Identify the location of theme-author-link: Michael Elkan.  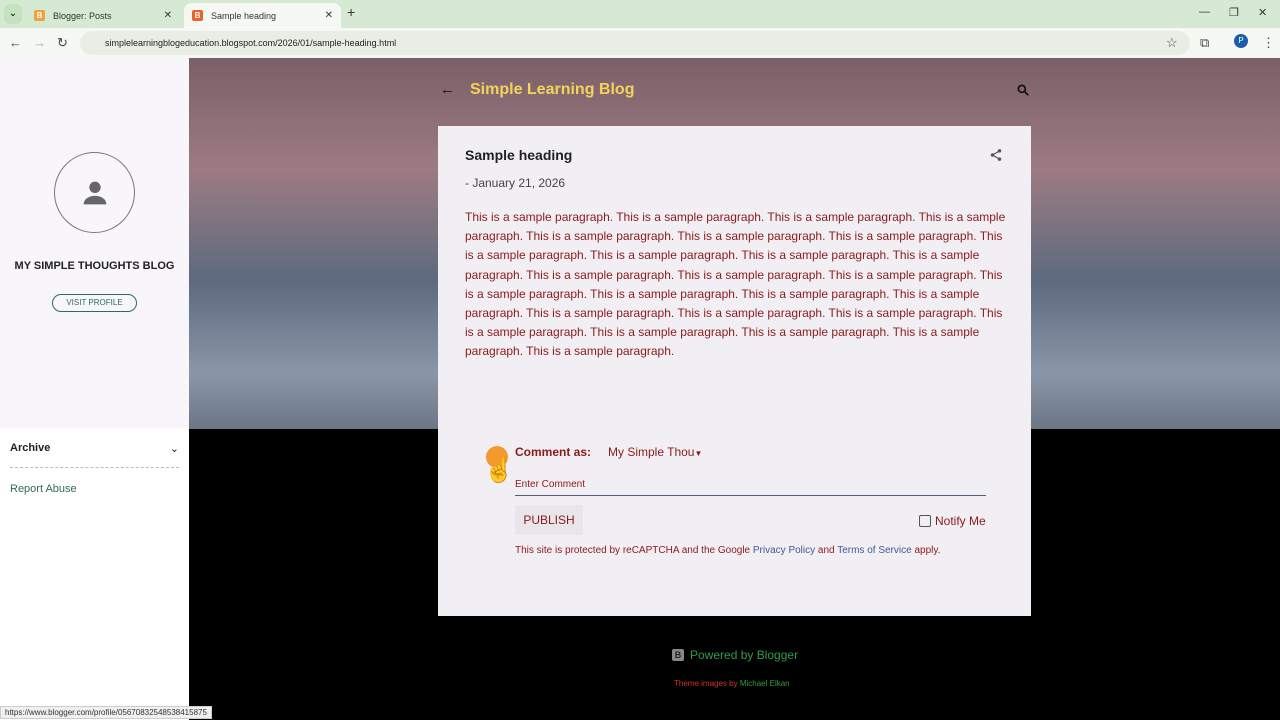
(765, 683).